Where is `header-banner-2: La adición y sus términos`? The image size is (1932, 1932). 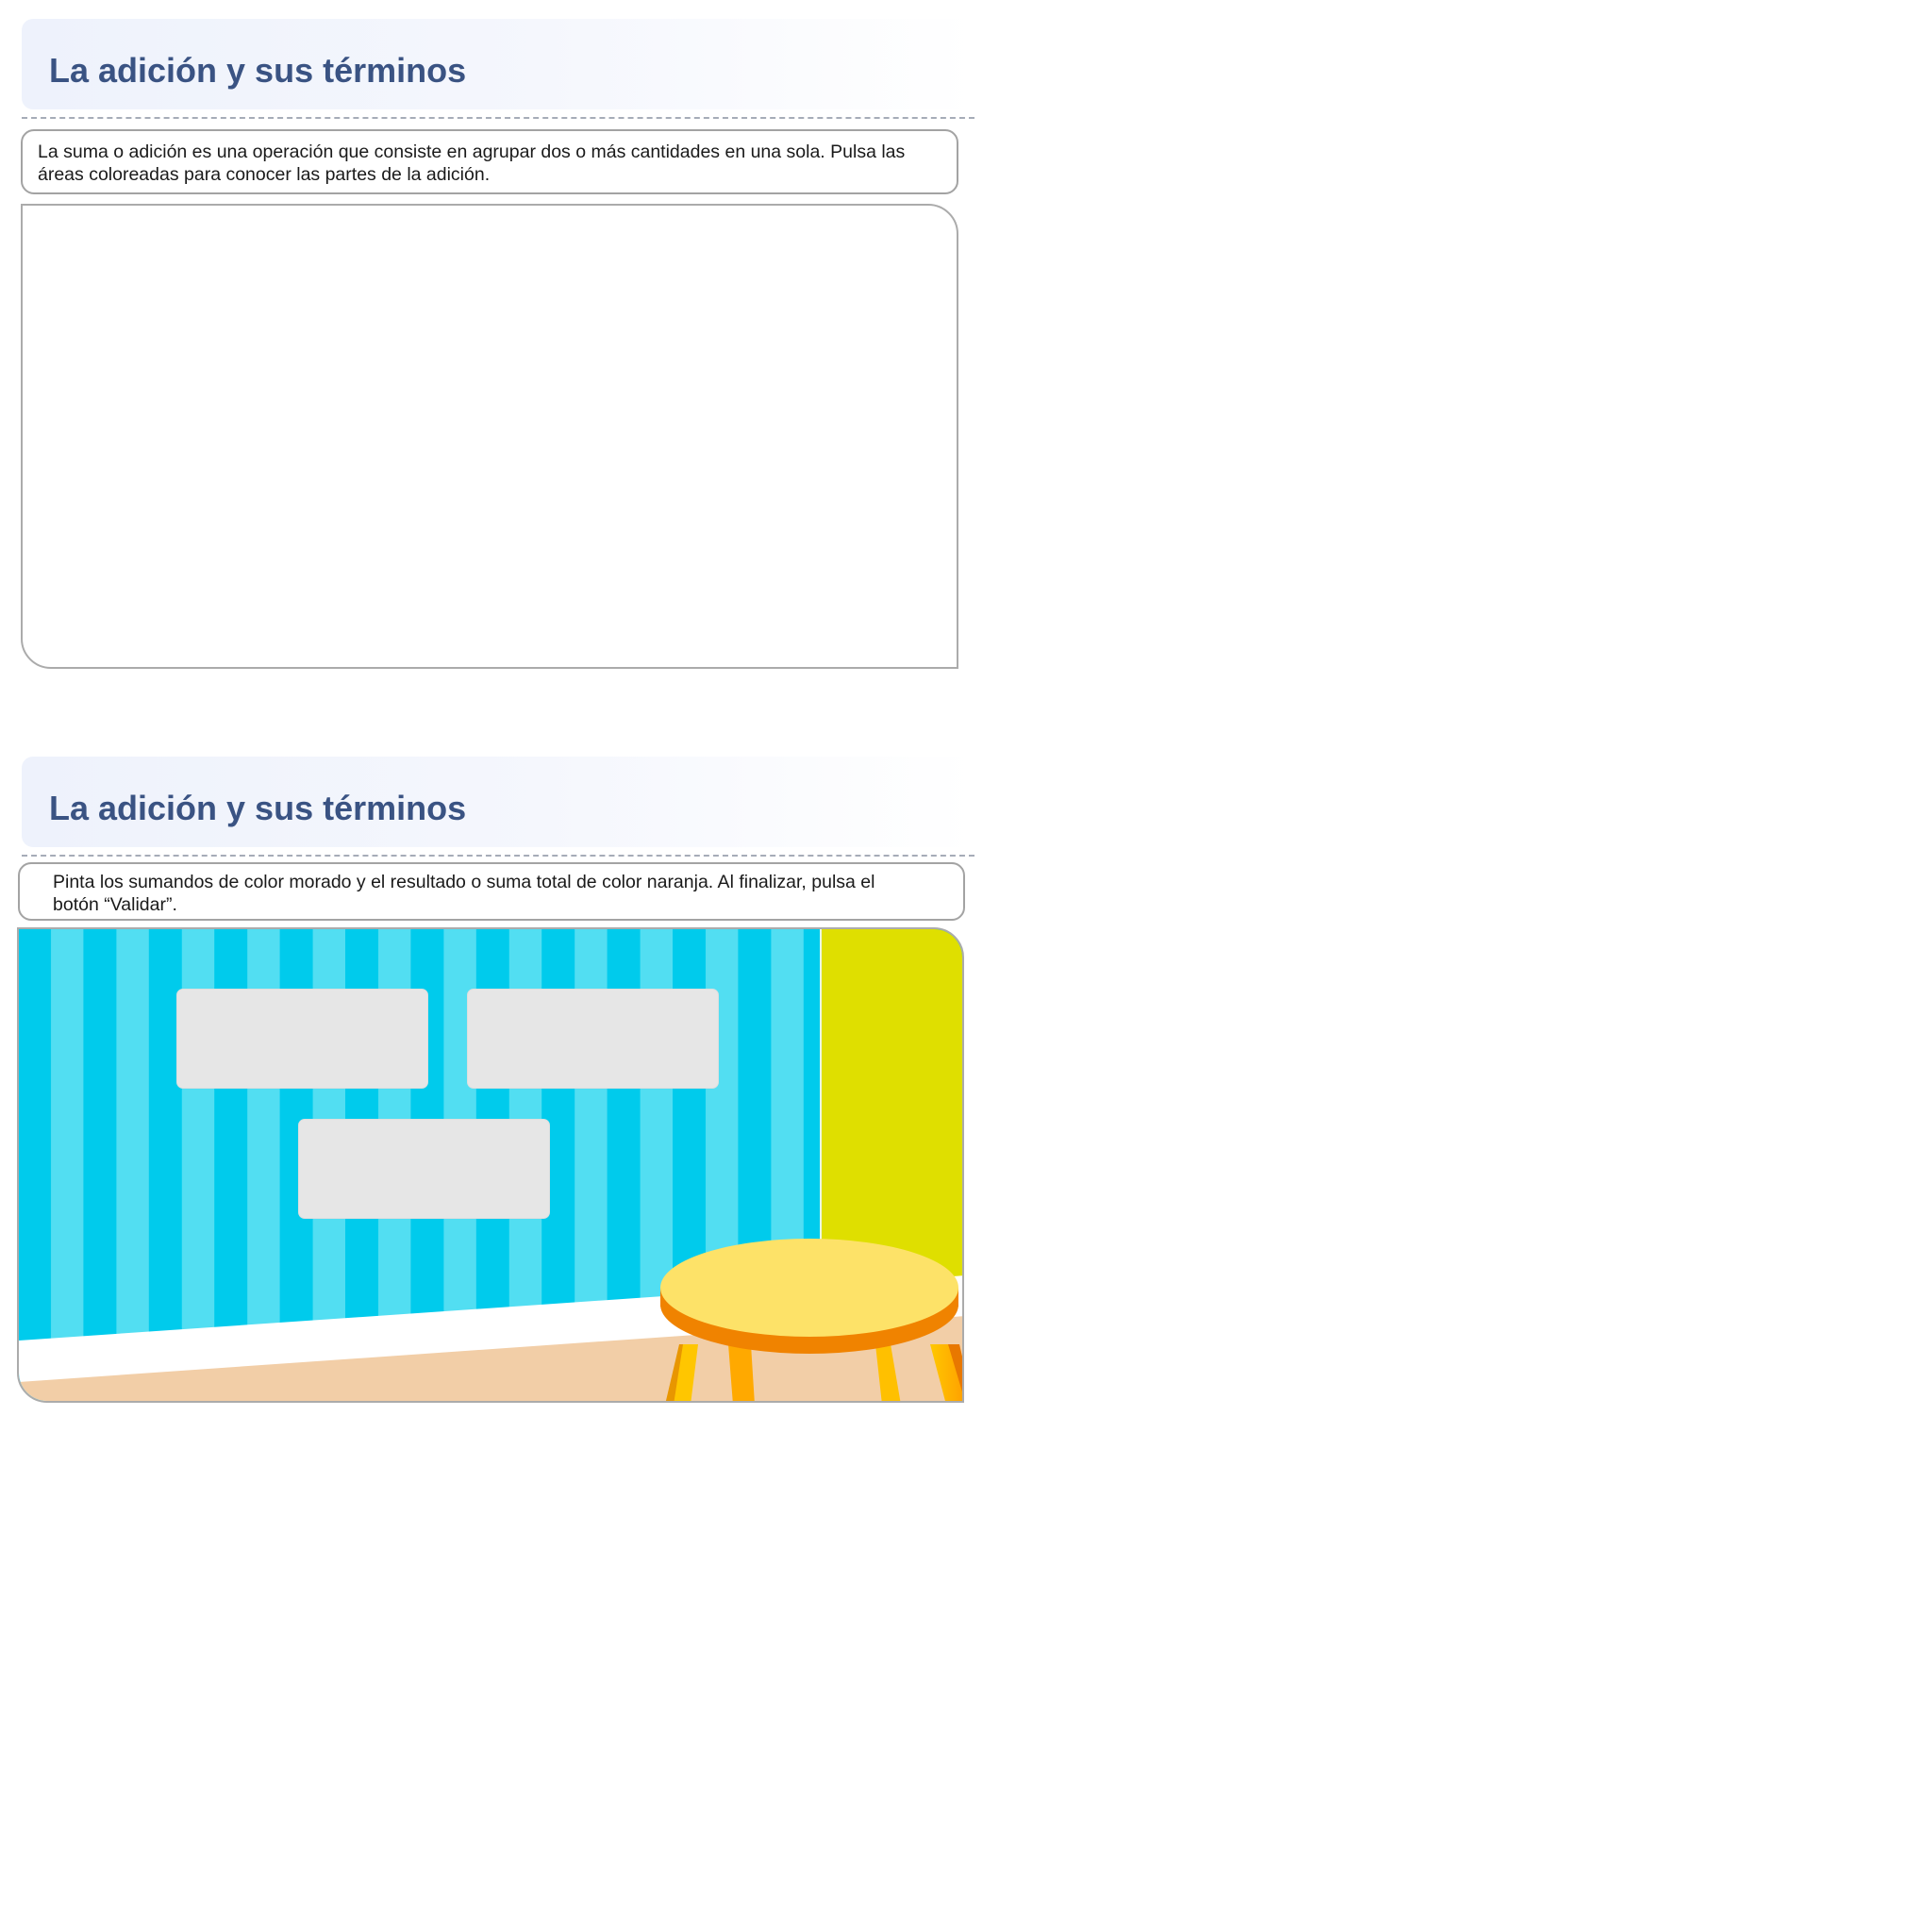
header-banner-2: La adición y sus términos is located at coordinates (498, 802).